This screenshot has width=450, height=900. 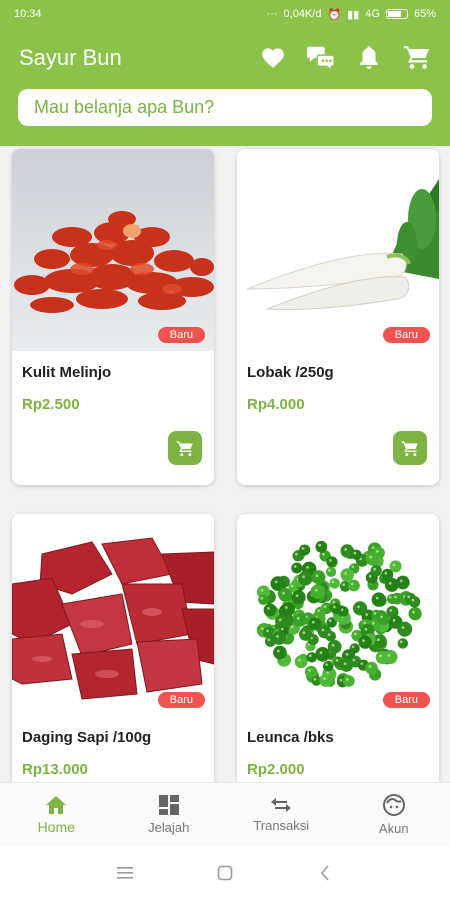 What do you see at coordinates (225, 87) in the screenshot?
I see `app-header: Sayur Bun` at bounding box center [225, 87].